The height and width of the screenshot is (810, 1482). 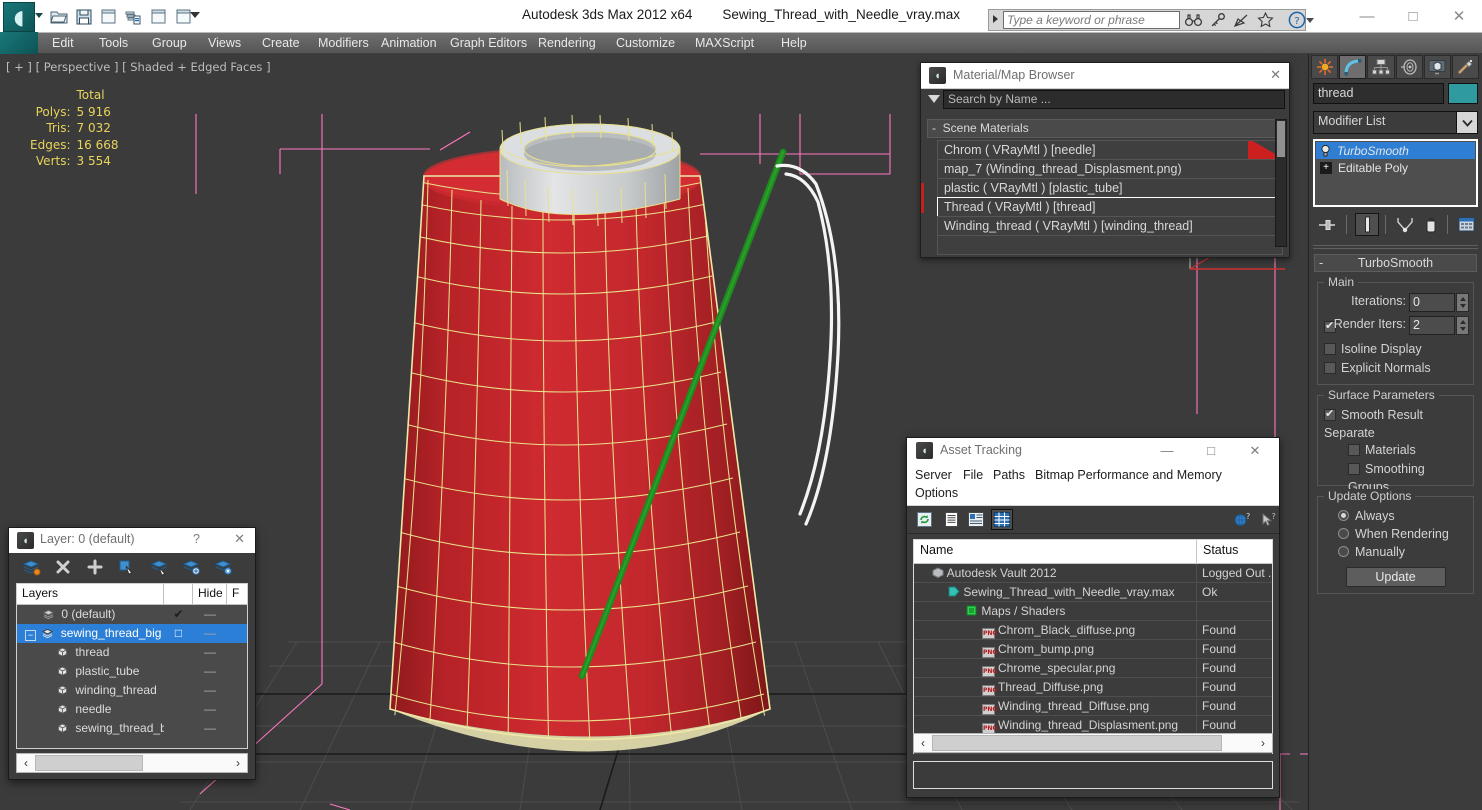 What do you see at coordinates (1275, 75) in the screenshot?
I see `material-browser-close-button: ✕` at bounding box center [1275, 75].